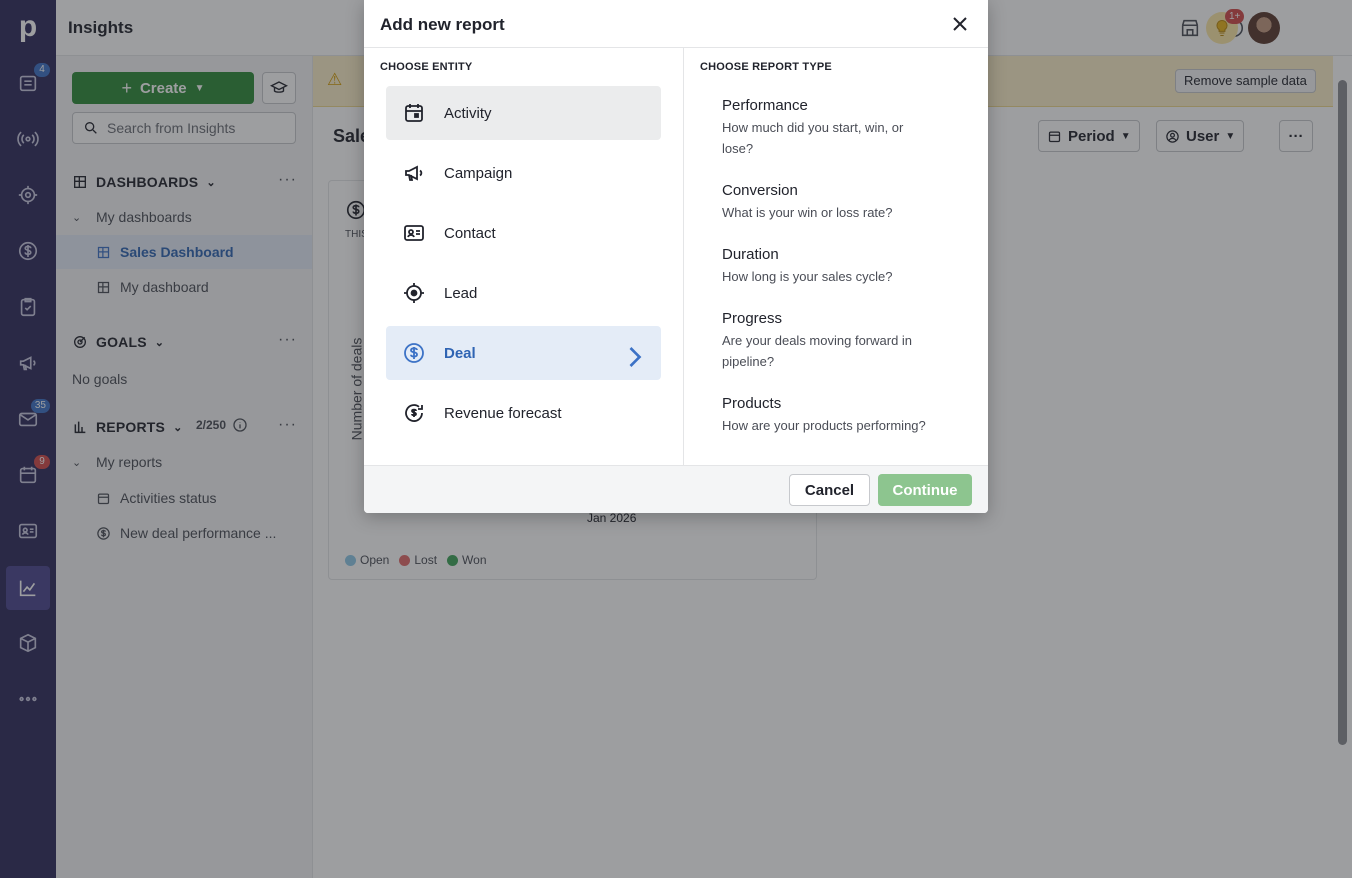 This screenshot has width=1352, height=878. What do you see at coordinates (752, 318) in the screenshot?
I see `report-type-name: Progress` at bounding box center [752, 318].